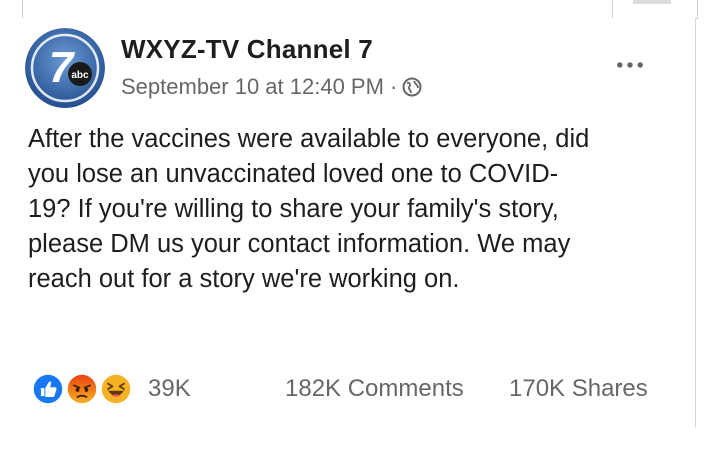 This screenshot has height=456, width=720. Describe the element at coordinates (116, 389) in the screenshot. I see `haha-icon` at that location.